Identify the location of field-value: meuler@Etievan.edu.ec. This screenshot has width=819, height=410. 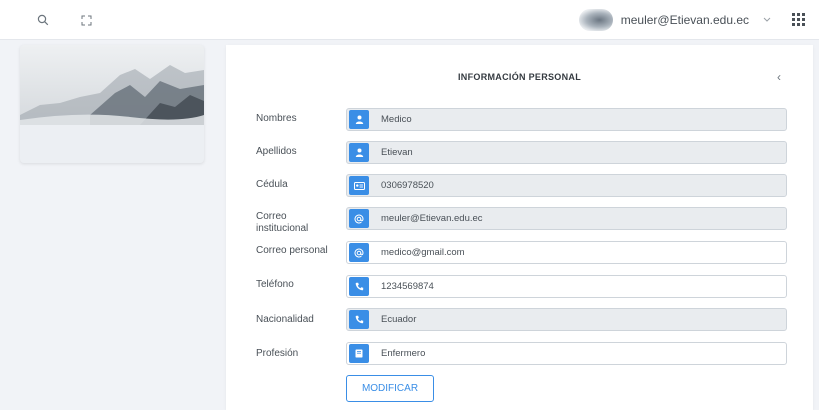
(432, 218).